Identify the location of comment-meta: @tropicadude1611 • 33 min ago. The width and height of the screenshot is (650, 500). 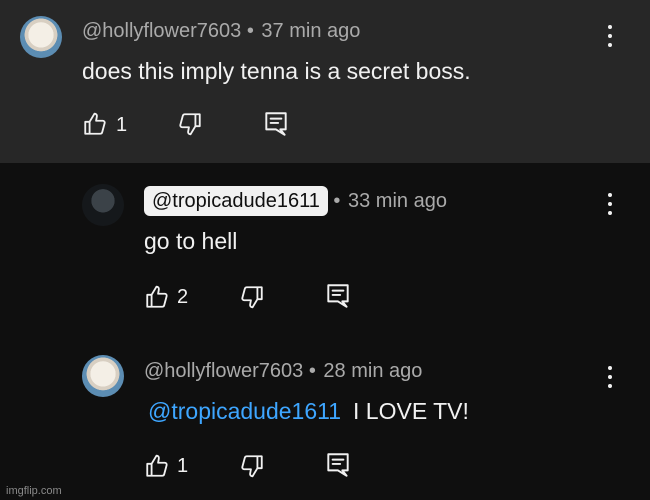
(295, 201).